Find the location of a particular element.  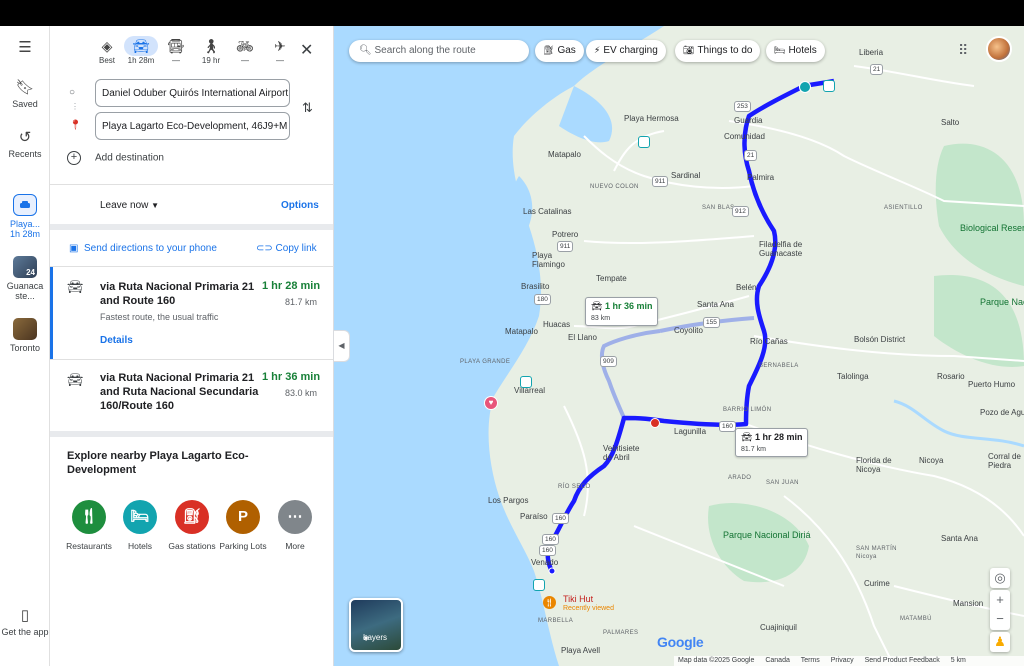

more-dots-icon: ⋯ is located at coordinates (295, 517).